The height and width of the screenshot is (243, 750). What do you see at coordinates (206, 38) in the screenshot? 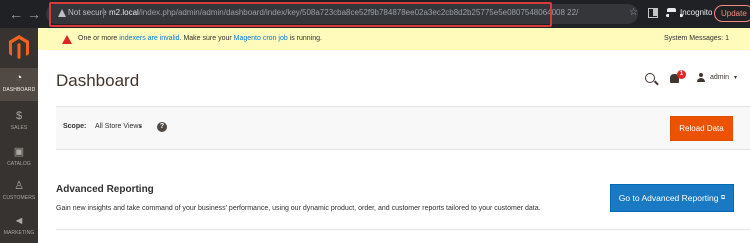
I see `message-text-part: . Make sure your` at bounding box center [206, 38].